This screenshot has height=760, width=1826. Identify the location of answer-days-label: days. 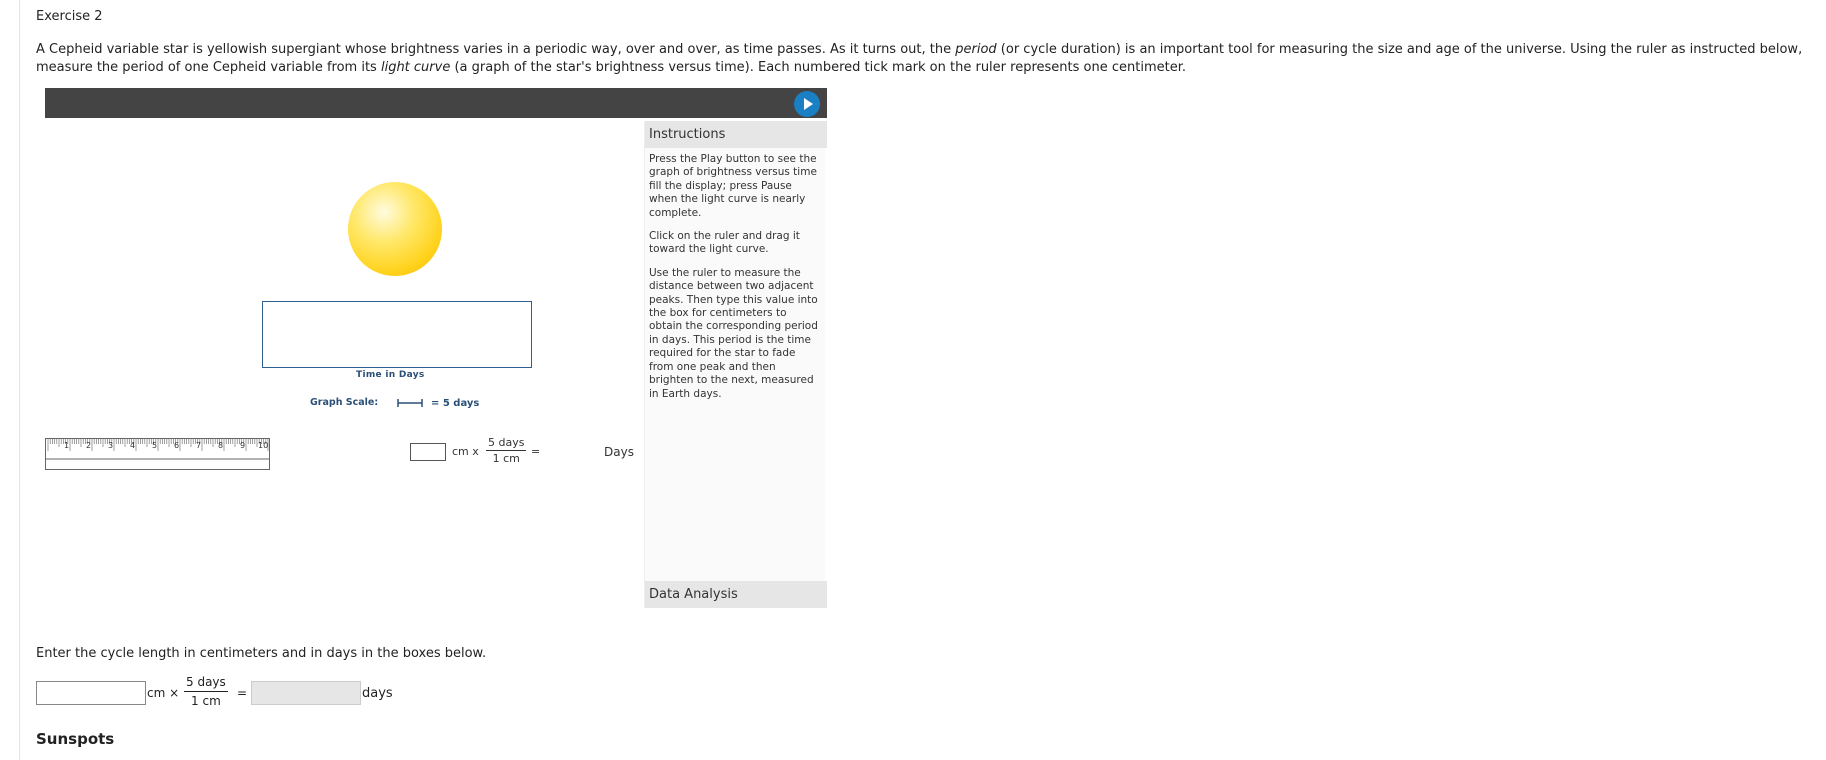
(377, 693).